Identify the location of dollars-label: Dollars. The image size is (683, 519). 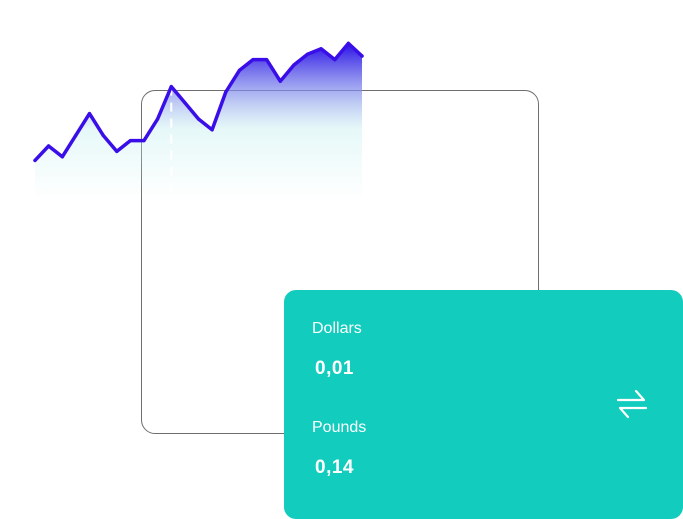
(337, 328).